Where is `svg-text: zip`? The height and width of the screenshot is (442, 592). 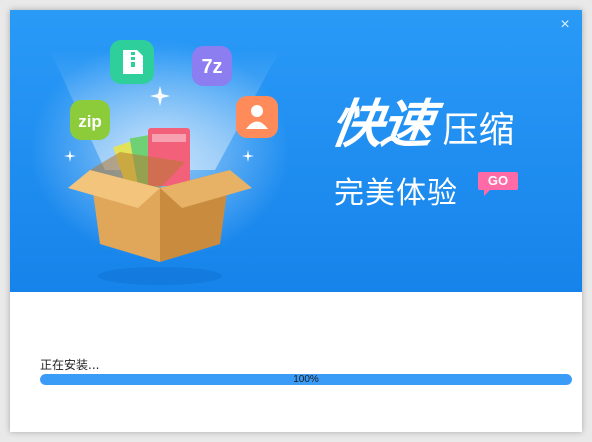 svg-text: zip is located at coordinates (90, 121).